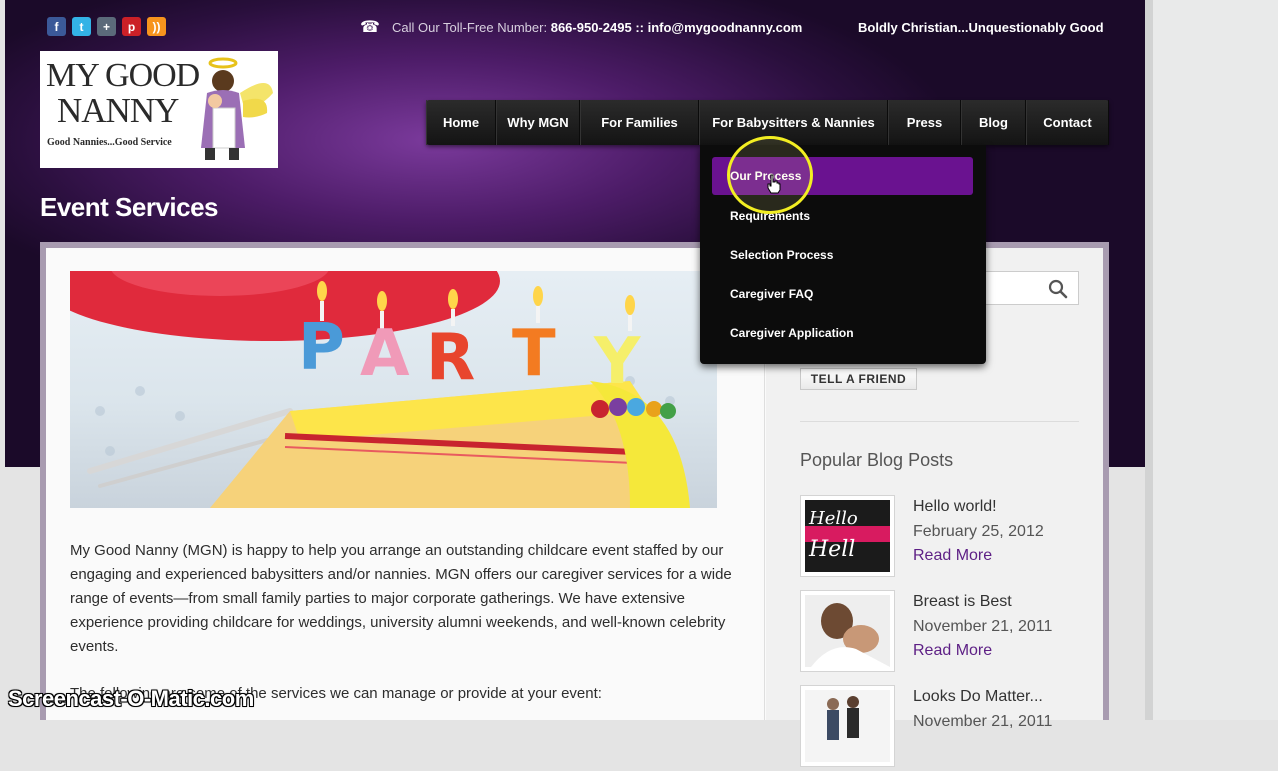  Describe the element at coordinates (118, 110) in the screenshot. I see `logo-line2: NANNY` at that location.